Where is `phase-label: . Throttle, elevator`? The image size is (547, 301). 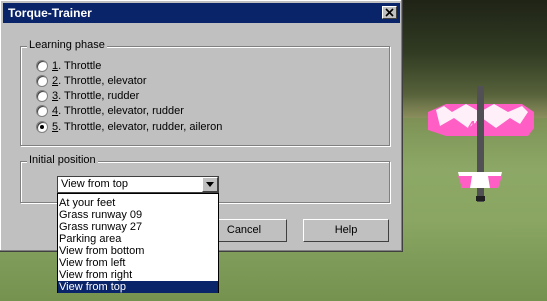 phase-label: . Throttle, elevator is located at coordinates (102, 81).